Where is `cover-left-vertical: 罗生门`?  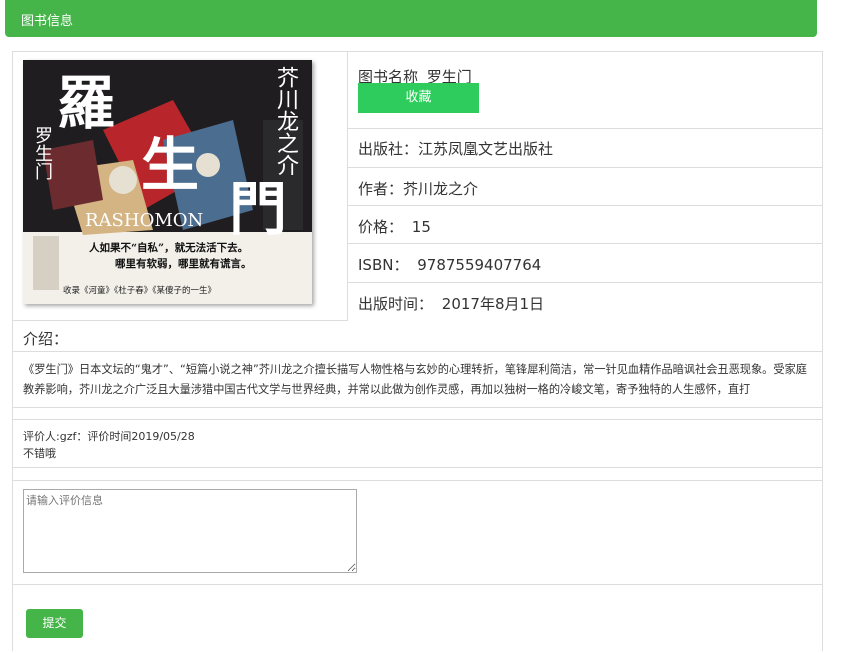
cover-left-vertical: 罗生门 is located at coordinates (42, 153).